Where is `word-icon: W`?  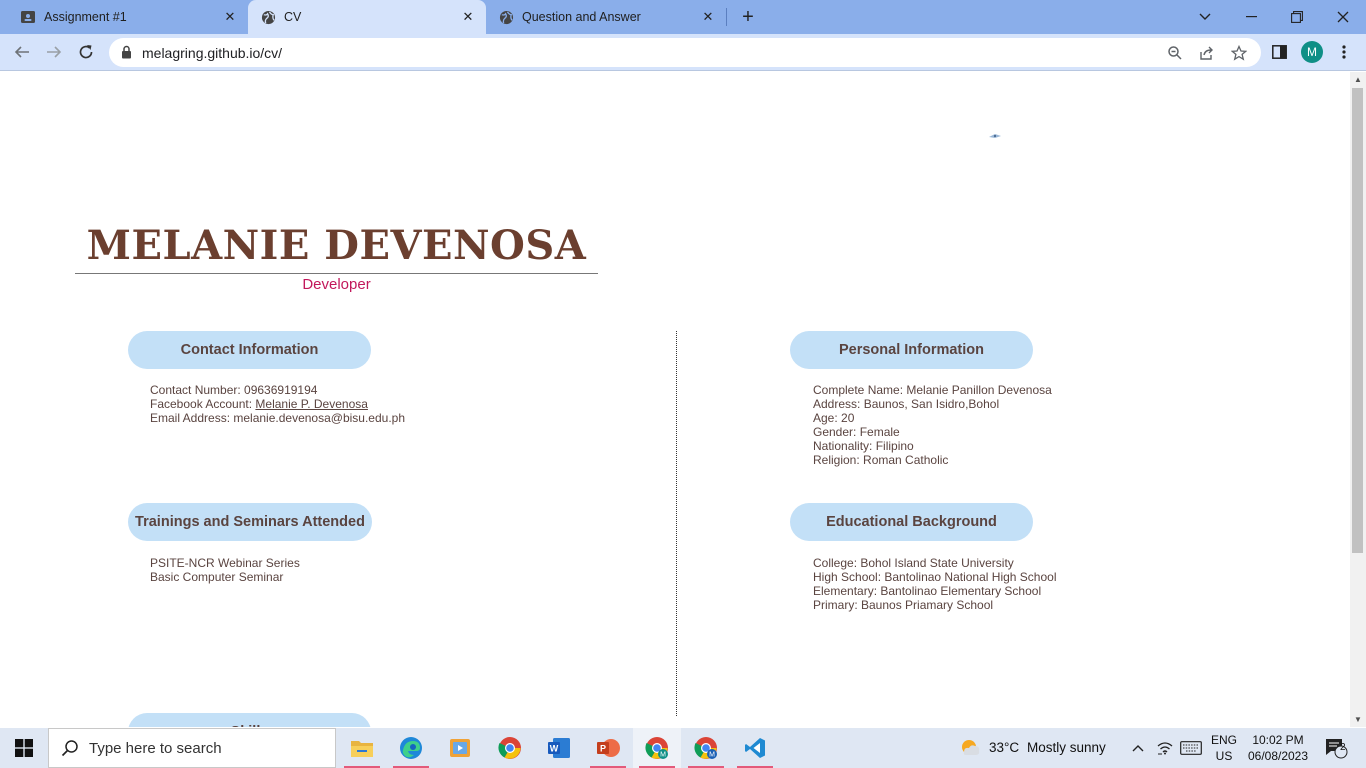
word-icon: W is located at coordinates (559, 748).